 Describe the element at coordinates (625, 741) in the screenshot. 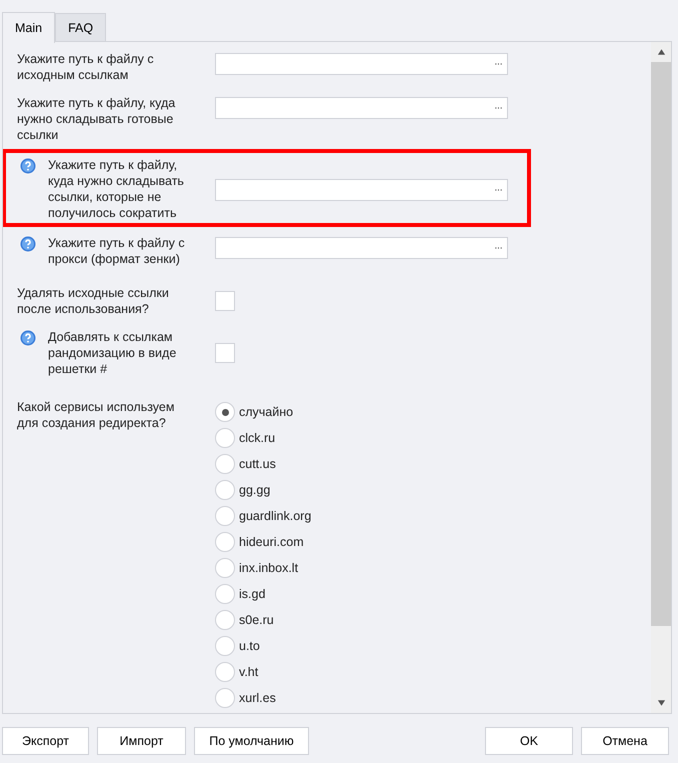

I see `footer-button: Отмена` at that location.